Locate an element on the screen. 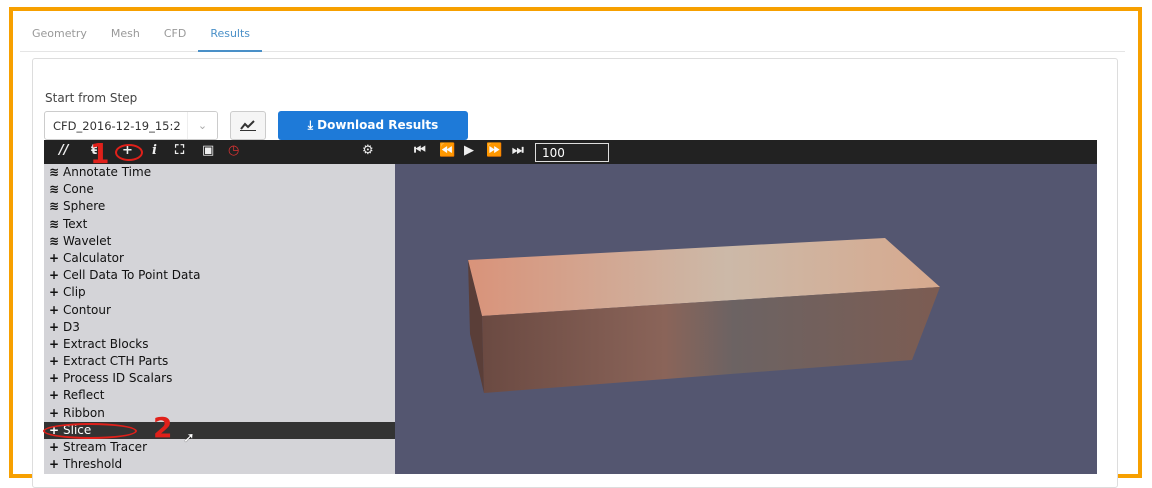 This screenshot has width=1152, height=488. filter-item-label: Sphere is located at coordinates (84, 206).